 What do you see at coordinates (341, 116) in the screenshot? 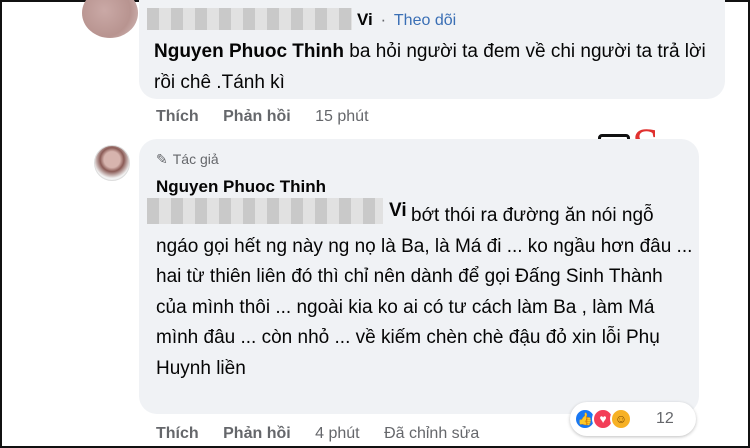
I see `timestamp: 15 phút` at bounding box center [341, 116].